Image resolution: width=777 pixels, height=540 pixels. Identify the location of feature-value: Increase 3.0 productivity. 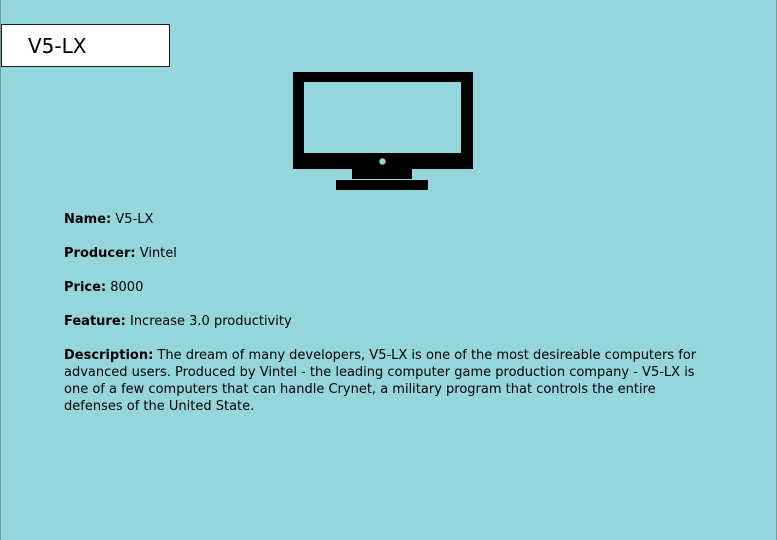
(210, 321).